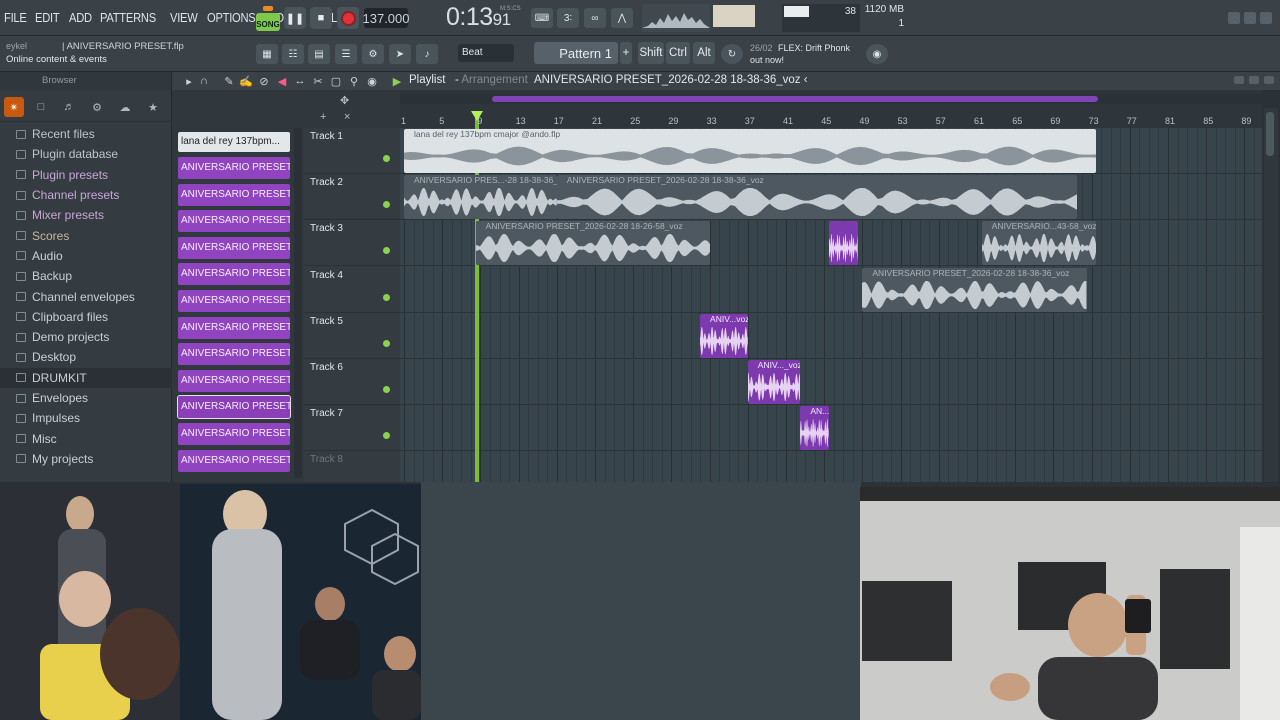 The width and height of the screenshot is (1280, 720). What do you see at coordinates (153, 107) in the screenshot?
I see `browser-favorites-icon: ★` at bounding box center [153, 107].